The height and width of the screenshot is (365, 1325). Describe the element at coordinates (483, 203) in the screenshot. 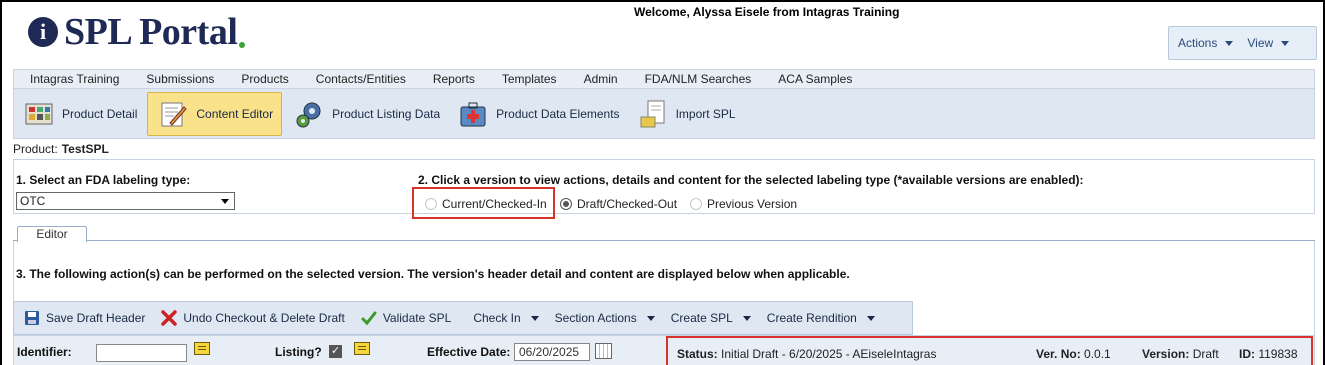

I see `highlight-box-current-version` at that location.